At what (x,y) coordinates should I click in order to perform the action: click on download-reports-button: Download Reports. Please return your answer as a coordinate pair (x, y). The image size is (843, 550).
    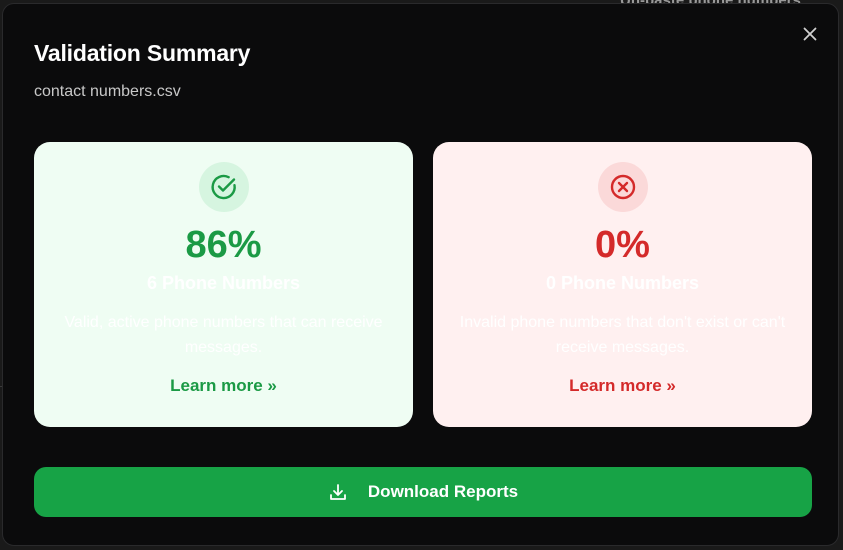
    Looking at the image, I should click on (423, 492).